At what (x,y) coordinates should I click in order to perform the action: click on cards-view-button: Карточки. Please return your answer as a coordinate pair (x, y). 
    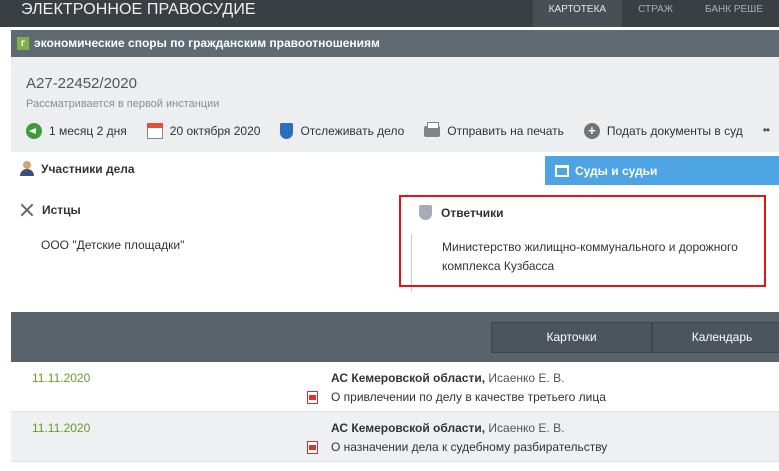
    Looking at the image, I should click on (571, 337).